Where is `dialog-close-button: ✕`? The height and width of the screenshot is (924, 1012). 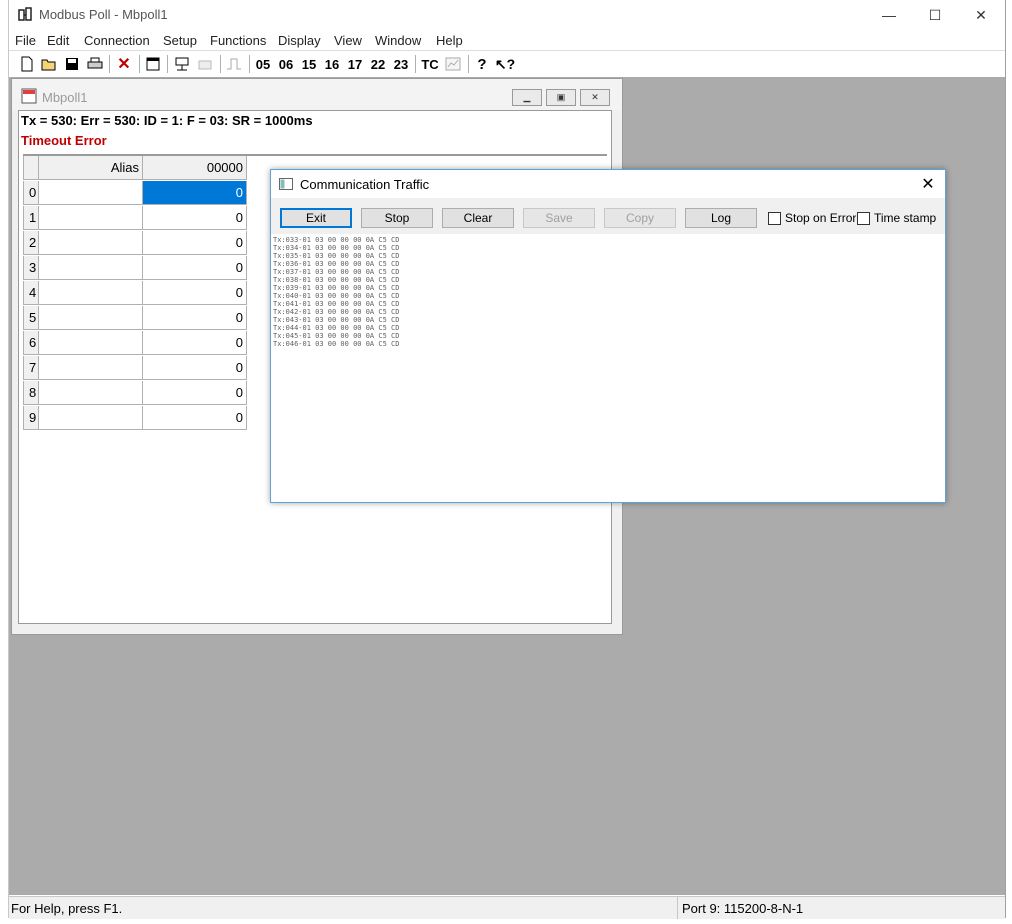 dialog-close-button: ✕ is located at coordinates (928, 184).